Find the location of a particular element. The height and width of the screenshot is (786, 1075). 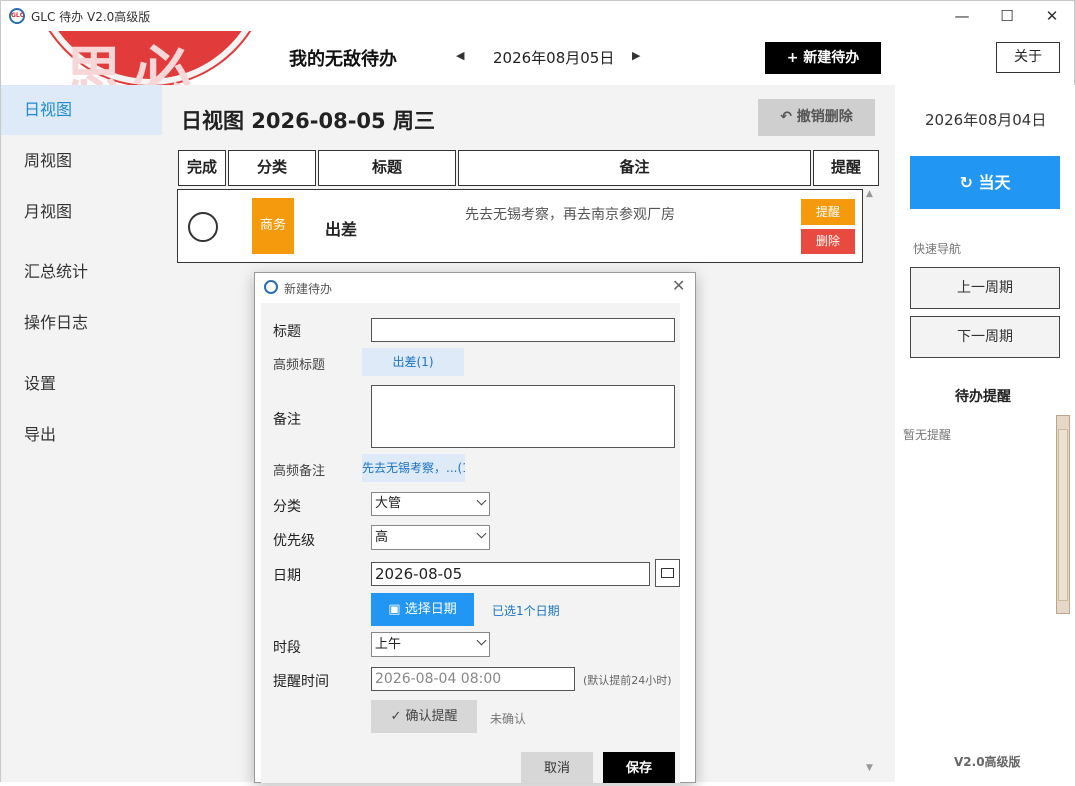

sidebar-item-export: 导出 is located at coordinates (81, 435).